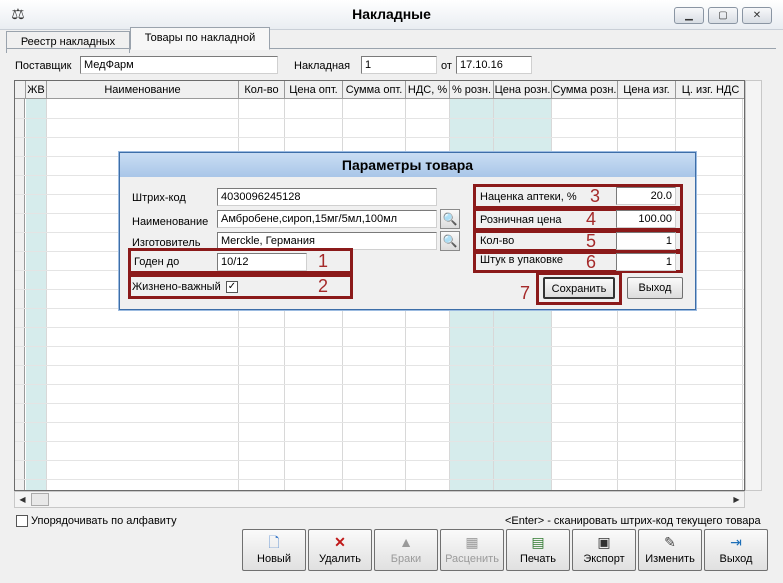  I want to click on exit-button: ⇥ Выход, so click(736, 550).